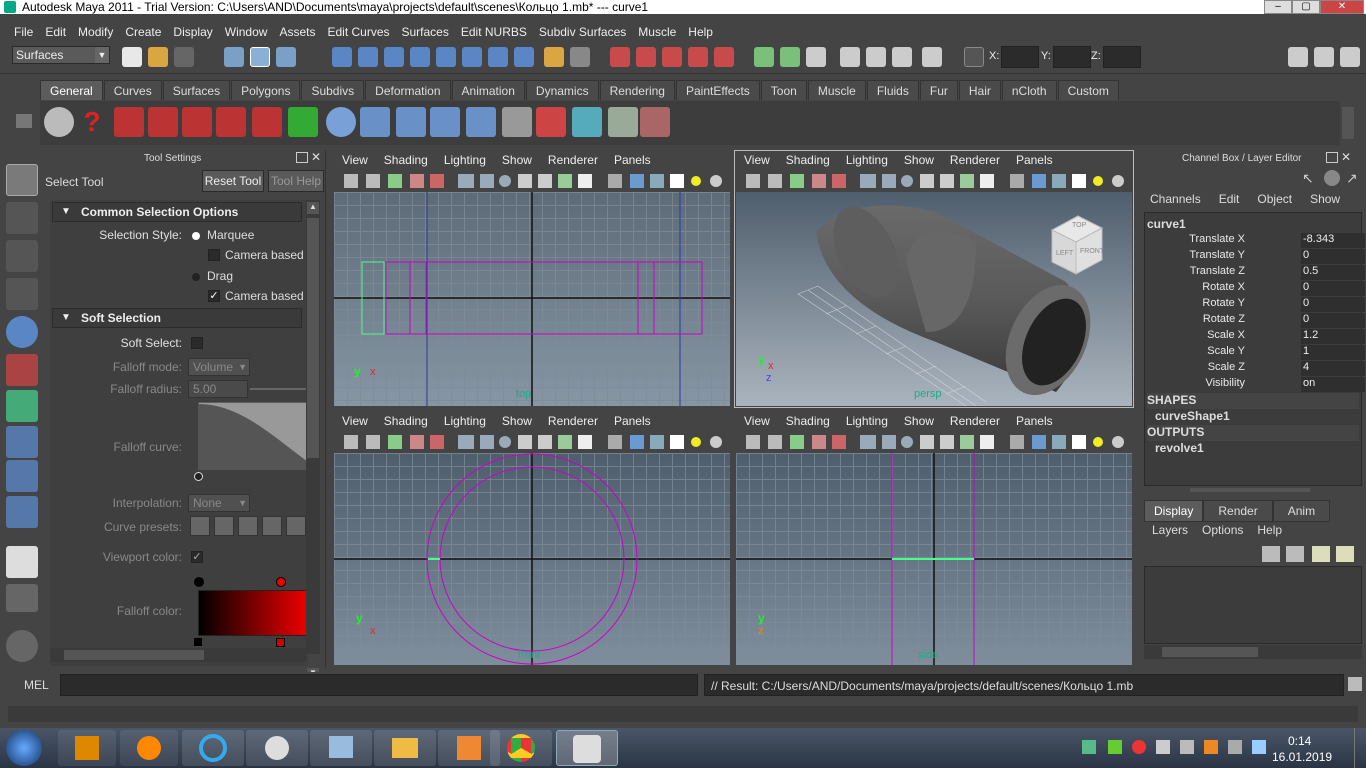  Describe the element at coordinates (198, 476) in the screenshot. I see `curve-key-handle` at that location.